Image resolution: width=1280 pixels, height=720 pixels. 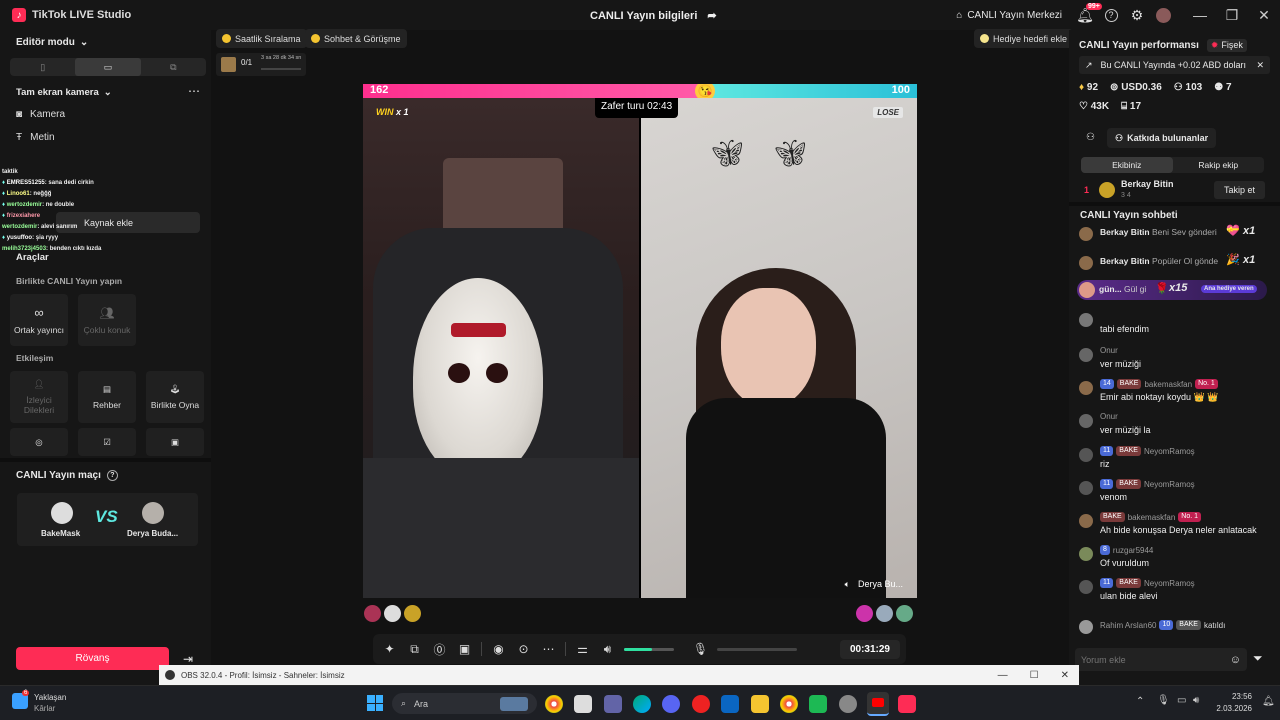 What do you see at coordinates (414, 649) in the screenshot?
I see `layout-button: ⧉` at bounding box center [414, 649].